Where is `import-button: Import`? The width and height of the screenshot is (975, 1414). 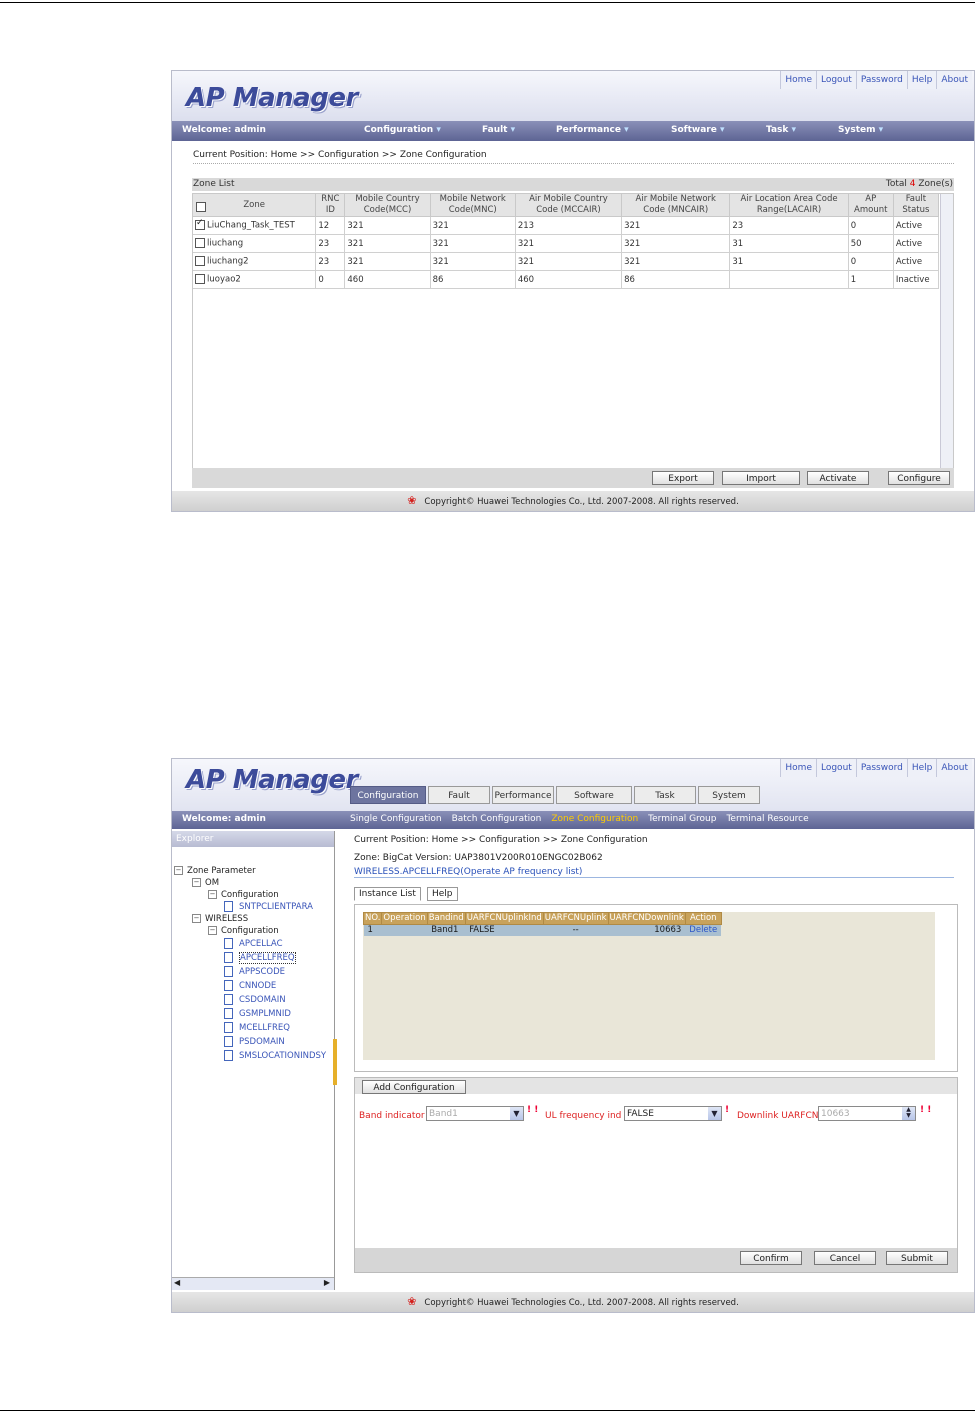
import-button: Import is located at coordinates (761, 478).